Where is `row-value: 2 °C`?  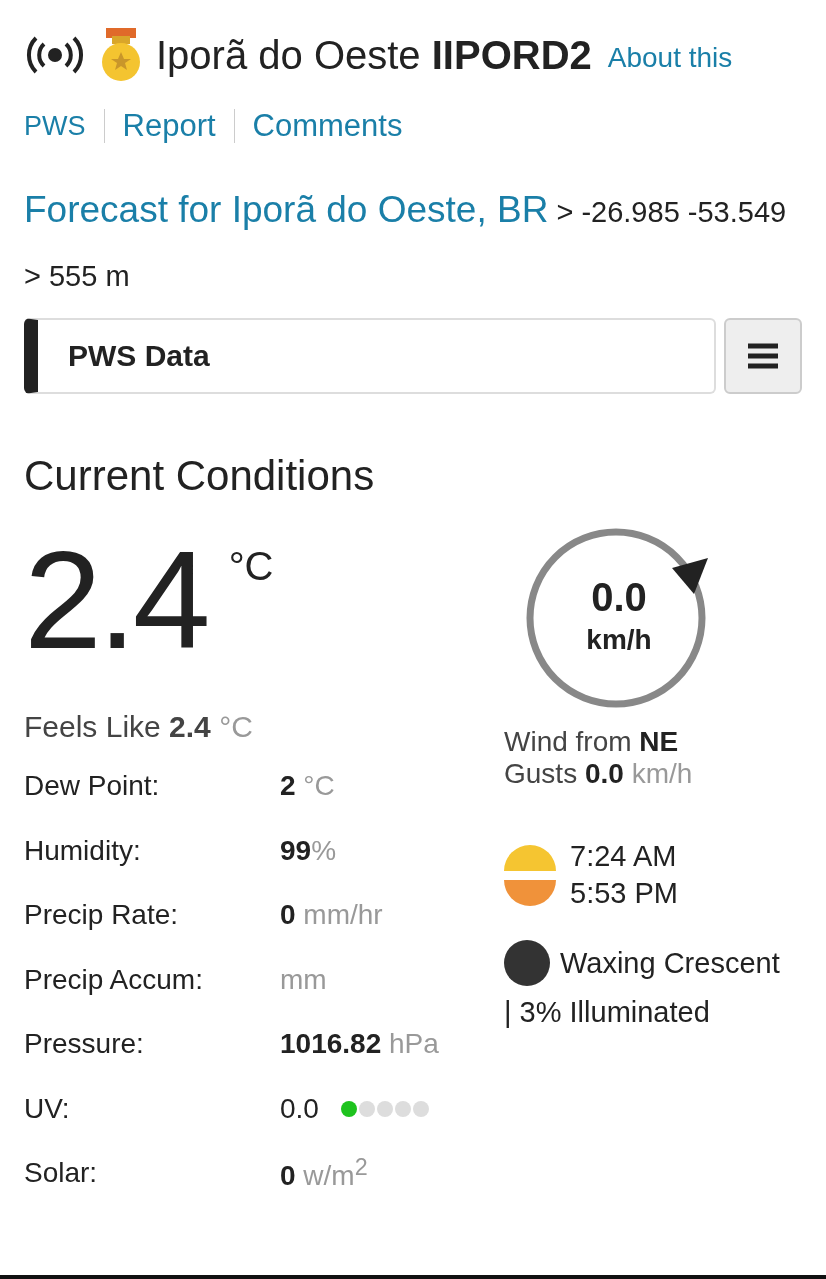 row-value: 2 °C is located at coordinates (307, 786).